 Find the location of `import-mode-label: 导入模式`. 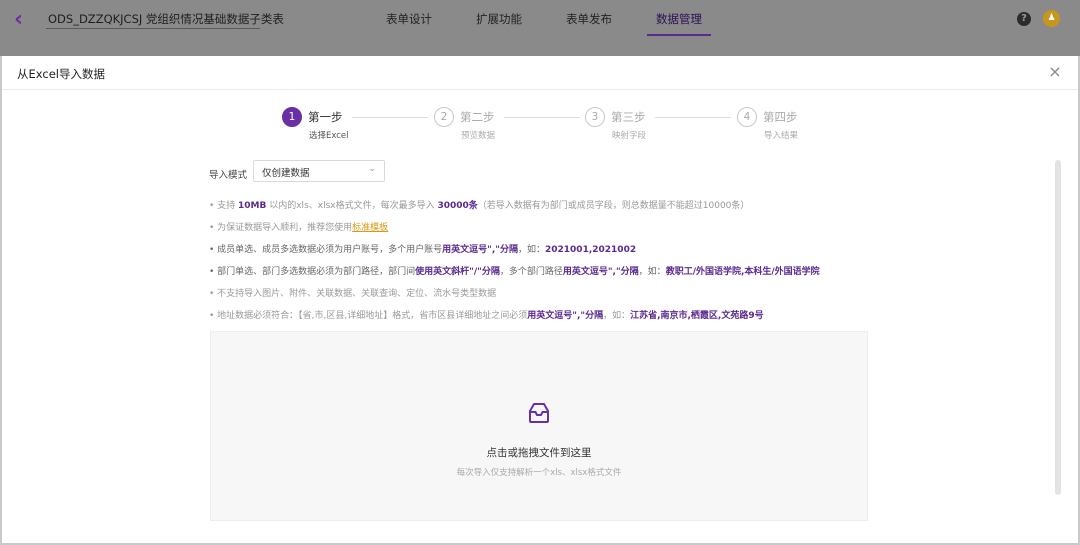

import-mode-label: 导入模式 is located at coordinates (228, 175).